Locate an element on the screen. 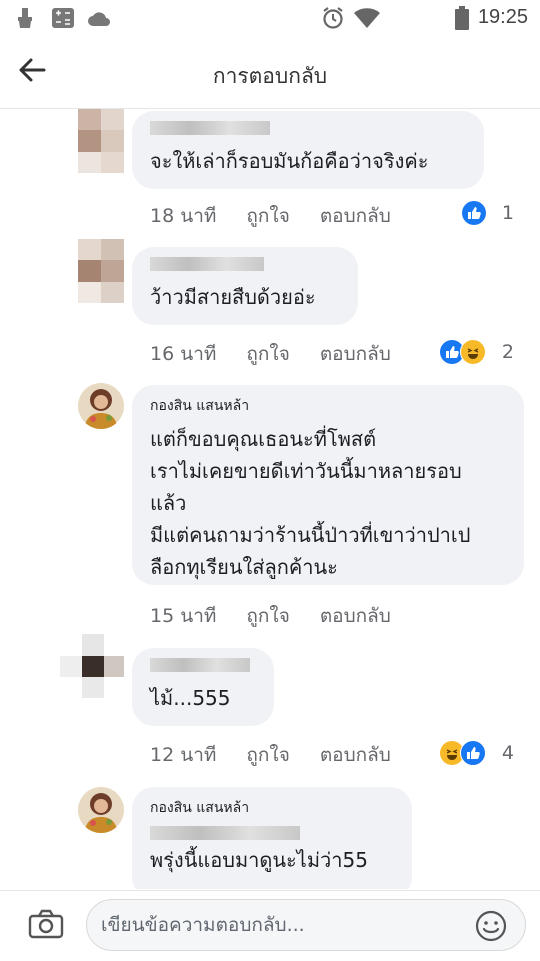 This screenshot has width=540, height=961. comment-meta: 12 นาที ถูกใจ ตอบกลับ is located at coordinates (285, 755).